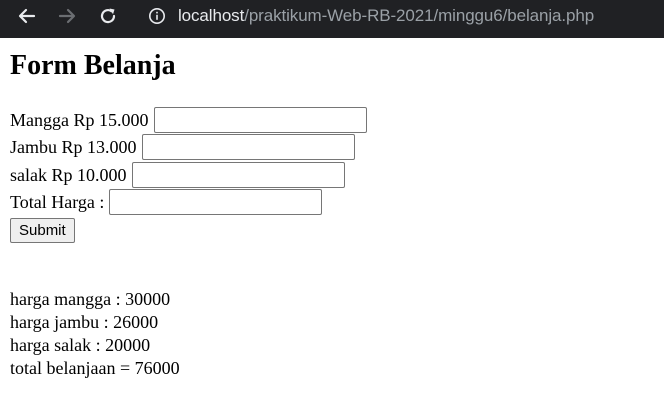 The width and height of the screenshot is (664, 409). What do you see at coordinates (27, 16) in the screenshot?
I see `arrow-left-icon` at bounding box center [27, 16].